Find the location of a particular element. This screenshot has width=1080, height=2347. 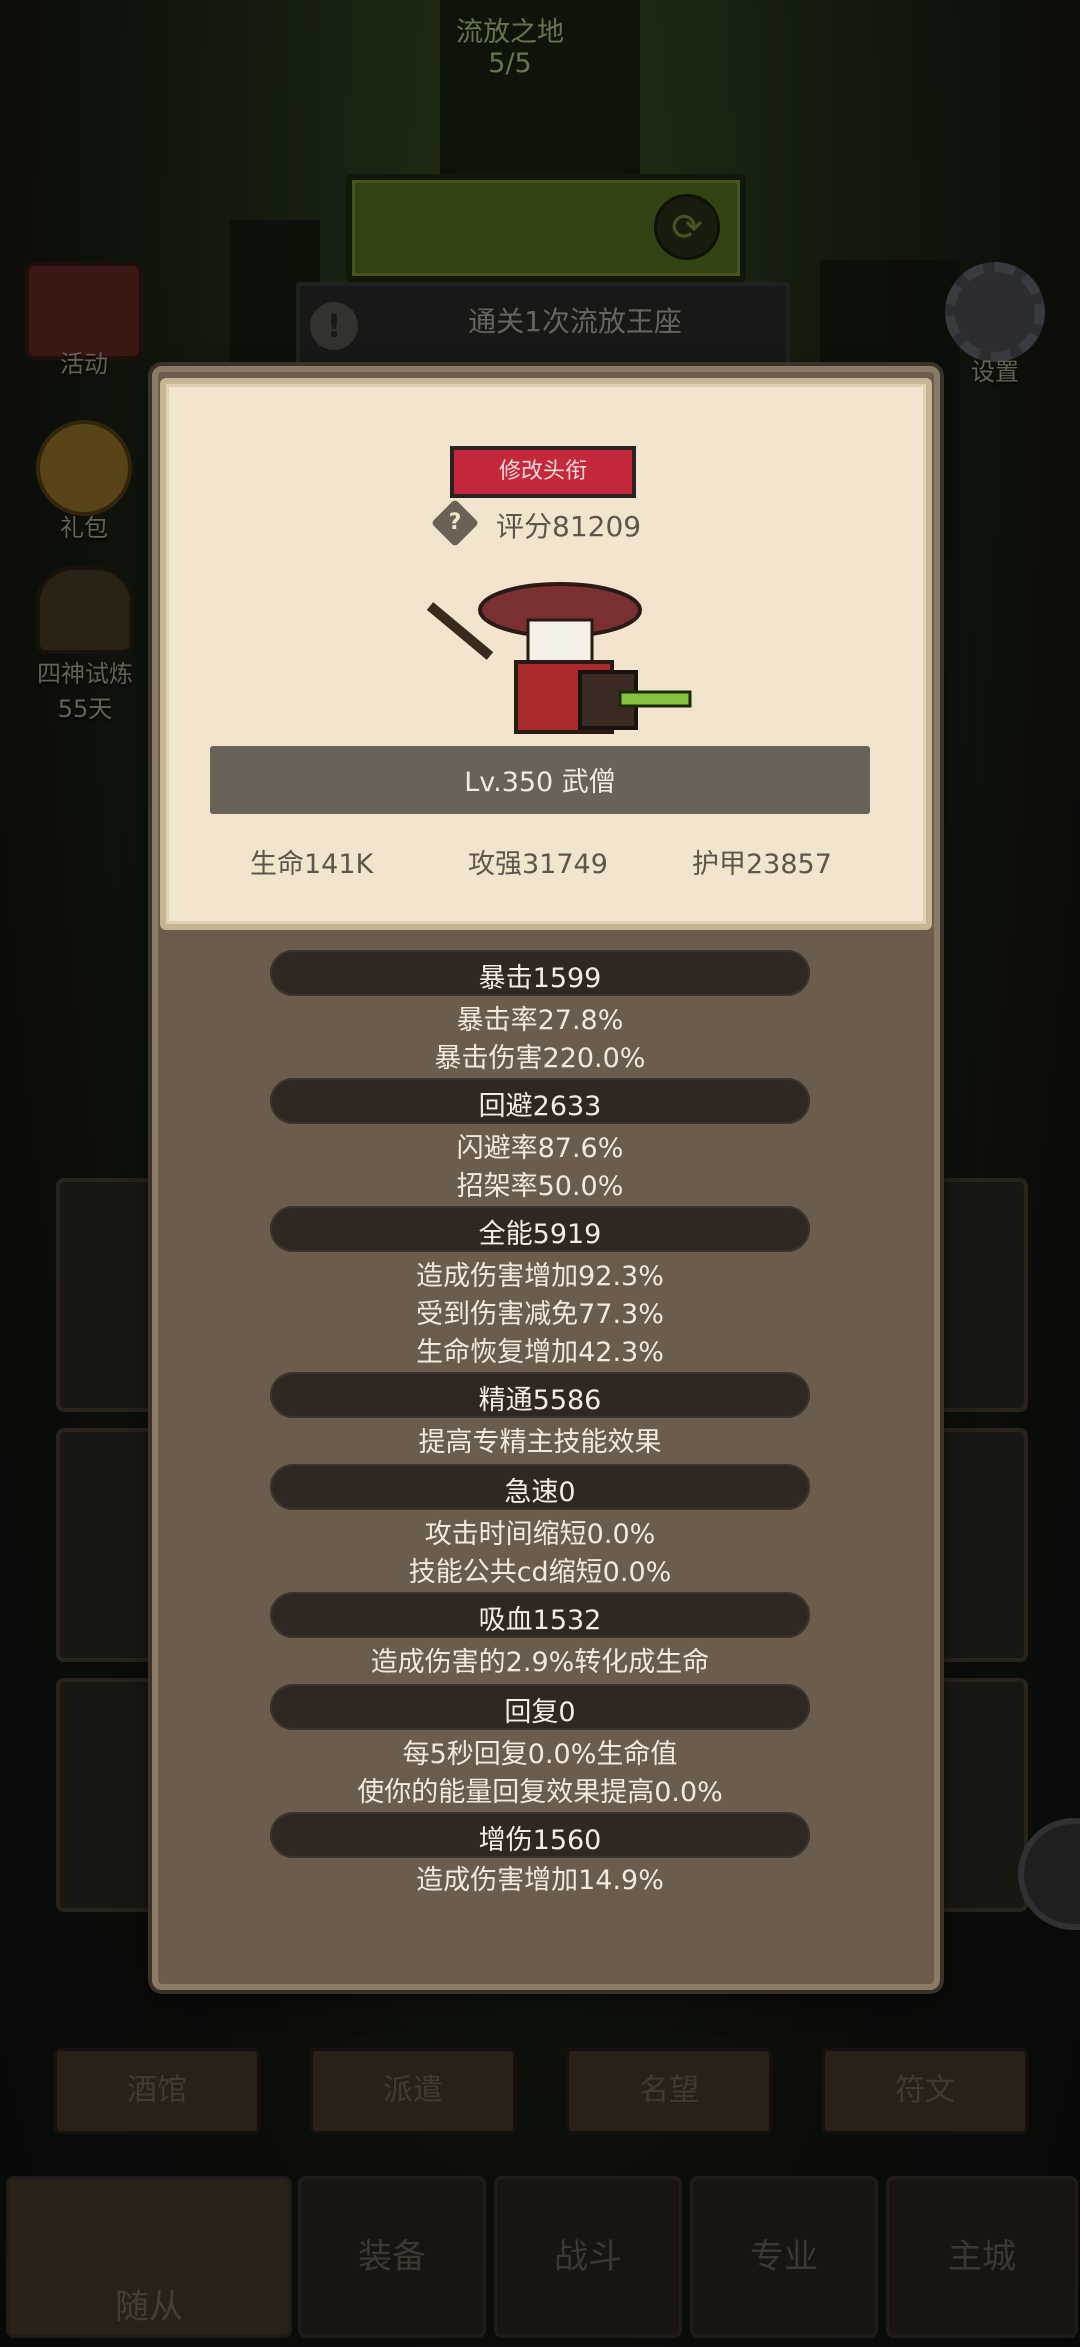

hero-level-class: Lv.350 武僧 is located at coordinates (540, 782).